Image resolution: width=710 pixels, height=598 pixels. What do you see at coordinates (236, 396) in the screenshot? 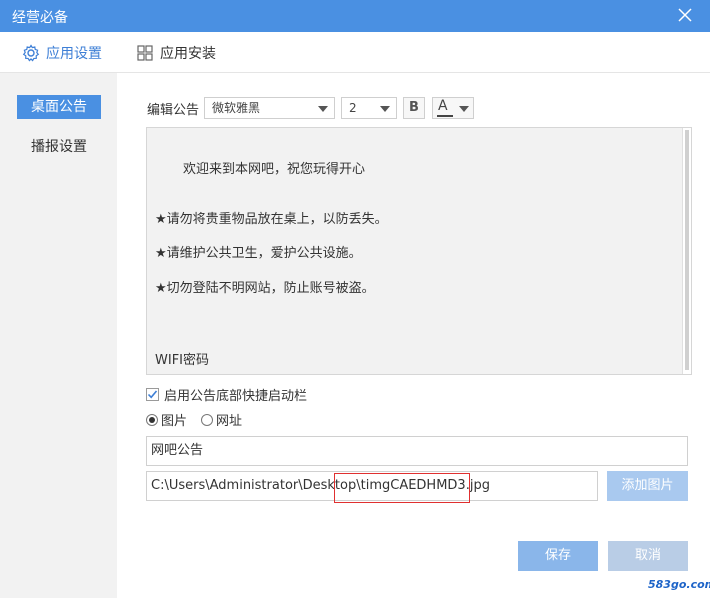
I see `quick-bar-label: 启用公告底部快捷启动栏` at bounding box center [236, 396].